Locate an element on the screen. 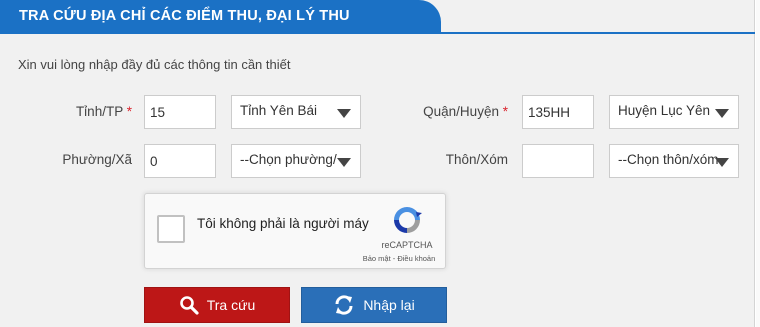  recaptcha-logo-icon is located at coordinates (408, 220).